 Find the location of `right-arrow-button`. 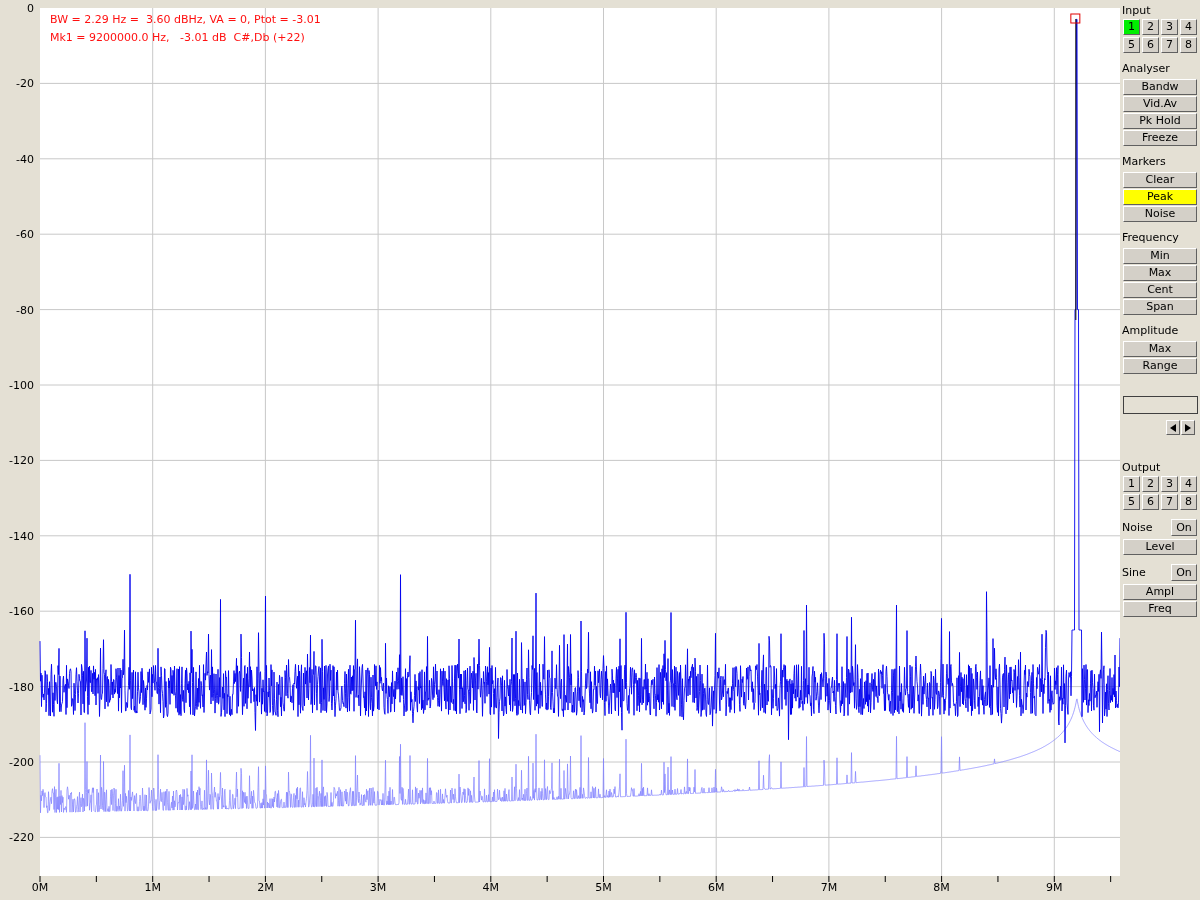

right-arrow-button is located at coordinates (1188, 427).